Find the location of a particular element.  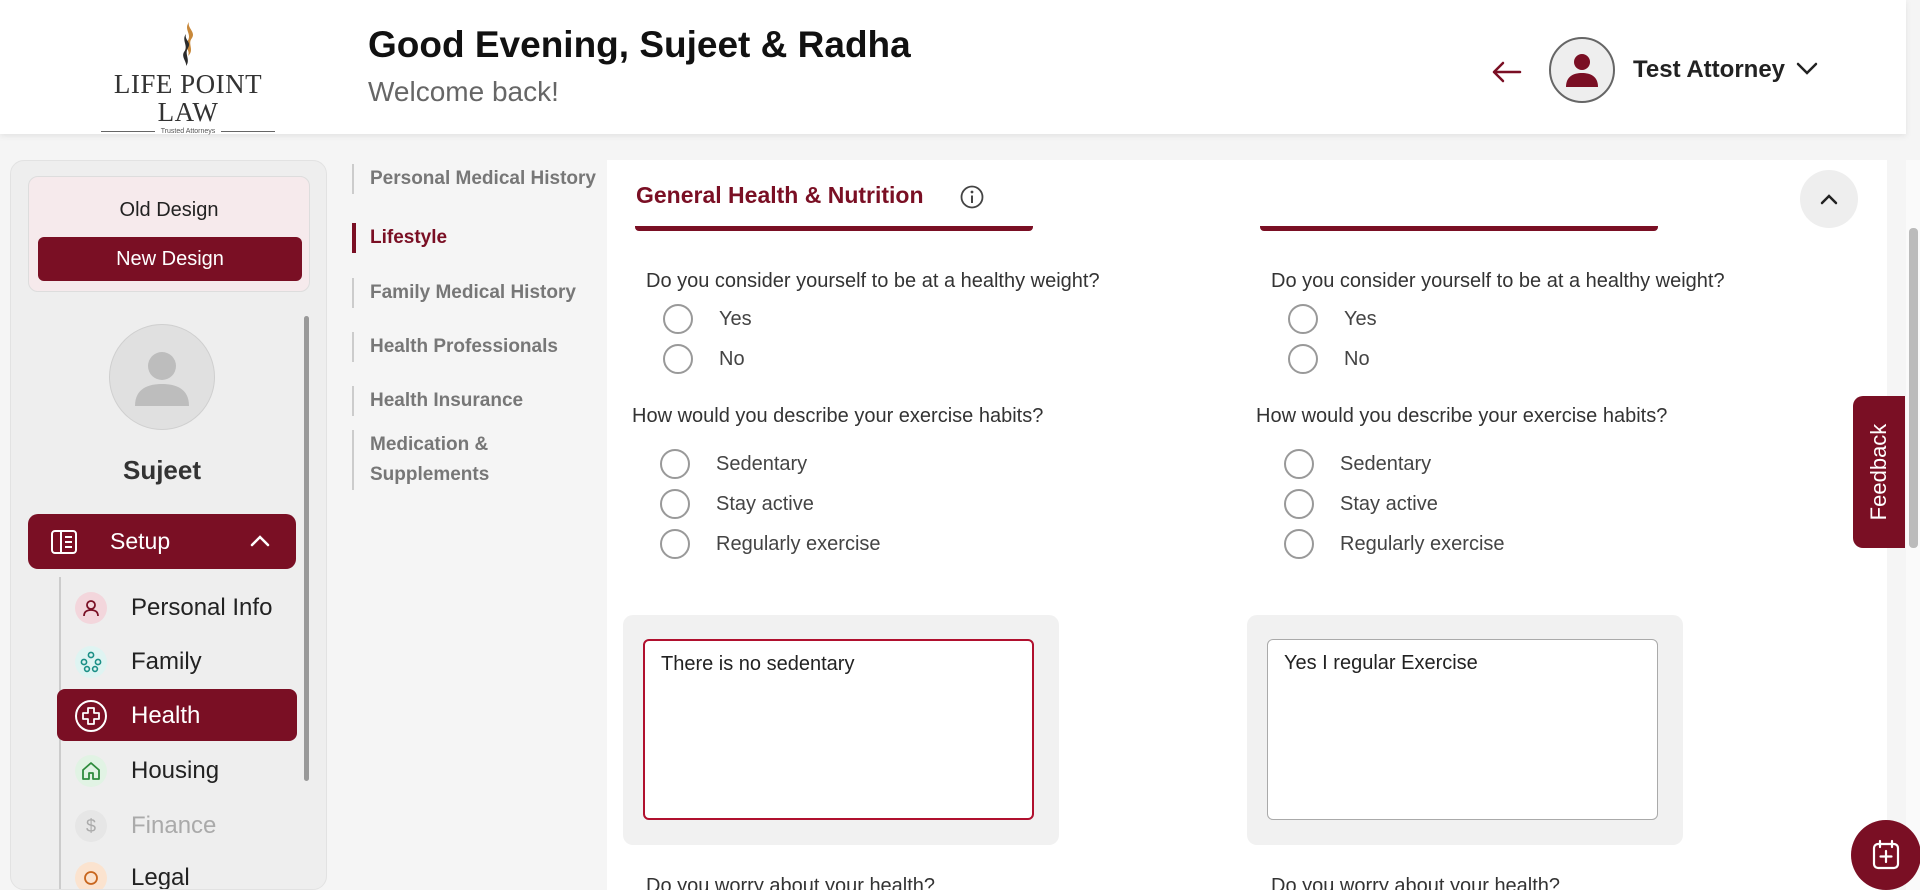

design-switcher: Old Design New Design is located at coordinates (169, 234).